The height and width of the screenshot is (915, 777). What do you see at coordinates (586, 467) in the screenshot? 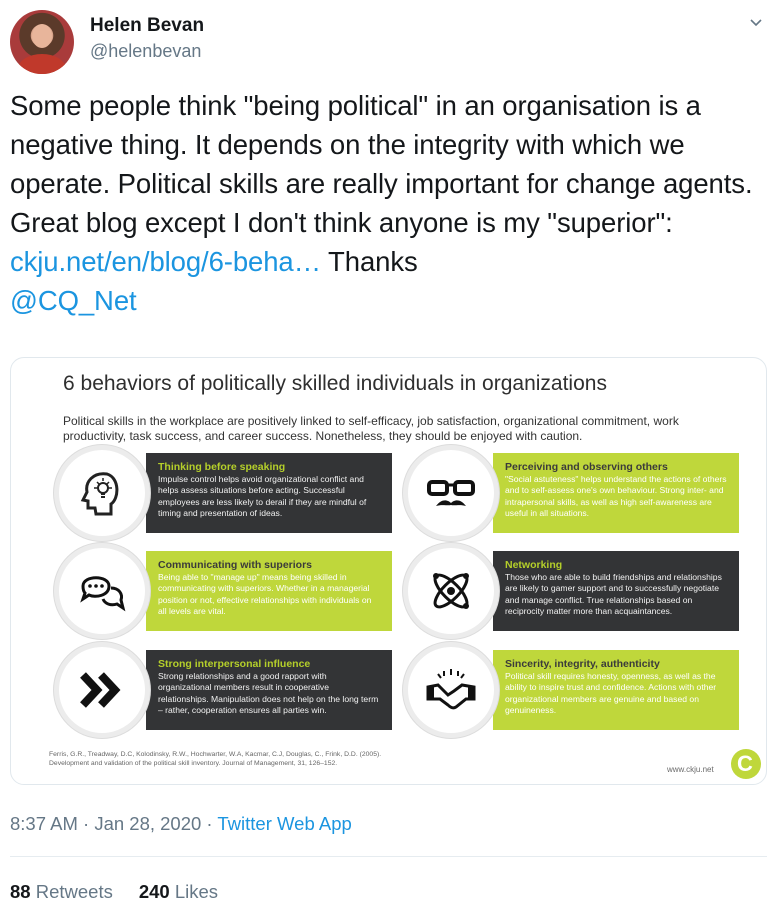
I see `behavior-title: Perceiving and observing others` at bounding box center [586, 467].